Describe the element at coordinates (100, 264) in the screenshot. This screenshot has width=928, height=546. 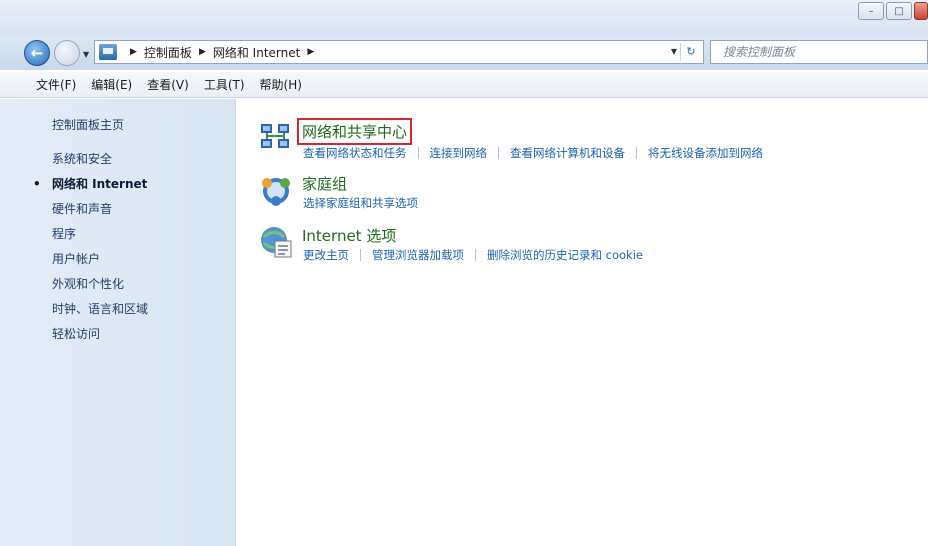
I see `sidebar-item-user-accounts: 用户帐户` at that location.